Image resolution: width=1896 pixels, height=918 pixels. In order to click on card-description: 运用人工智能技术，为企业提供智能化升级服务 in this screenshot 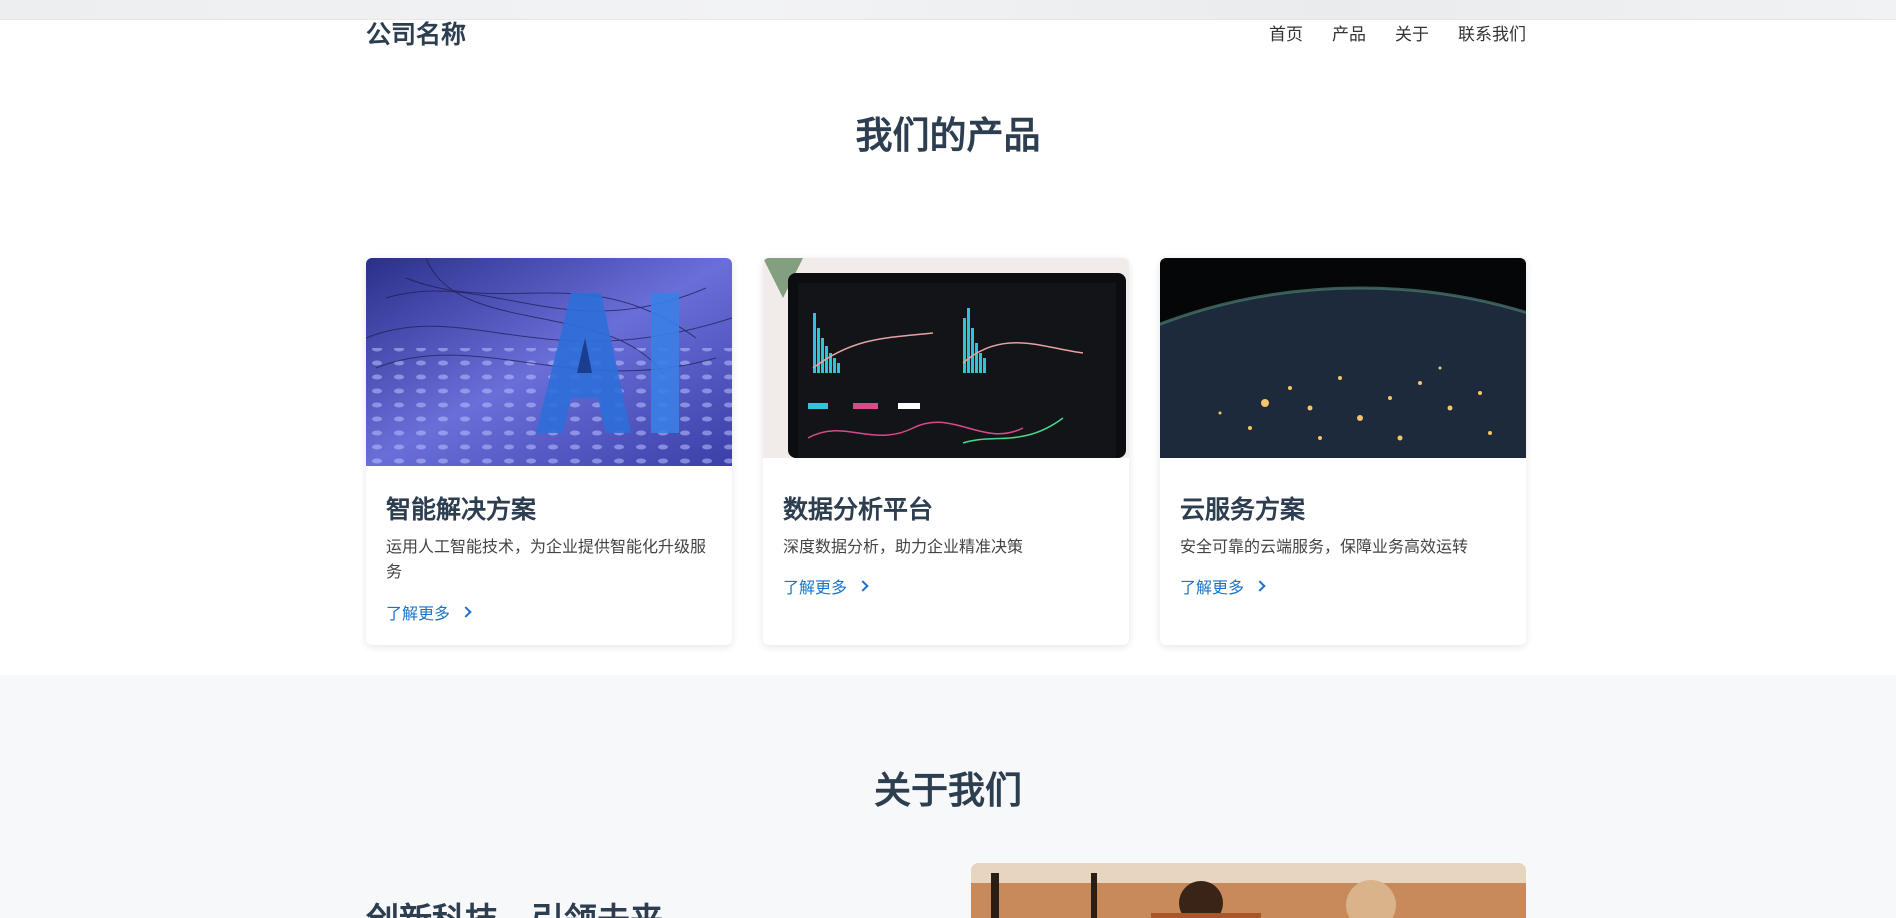, I will do `click(546, 559)`.